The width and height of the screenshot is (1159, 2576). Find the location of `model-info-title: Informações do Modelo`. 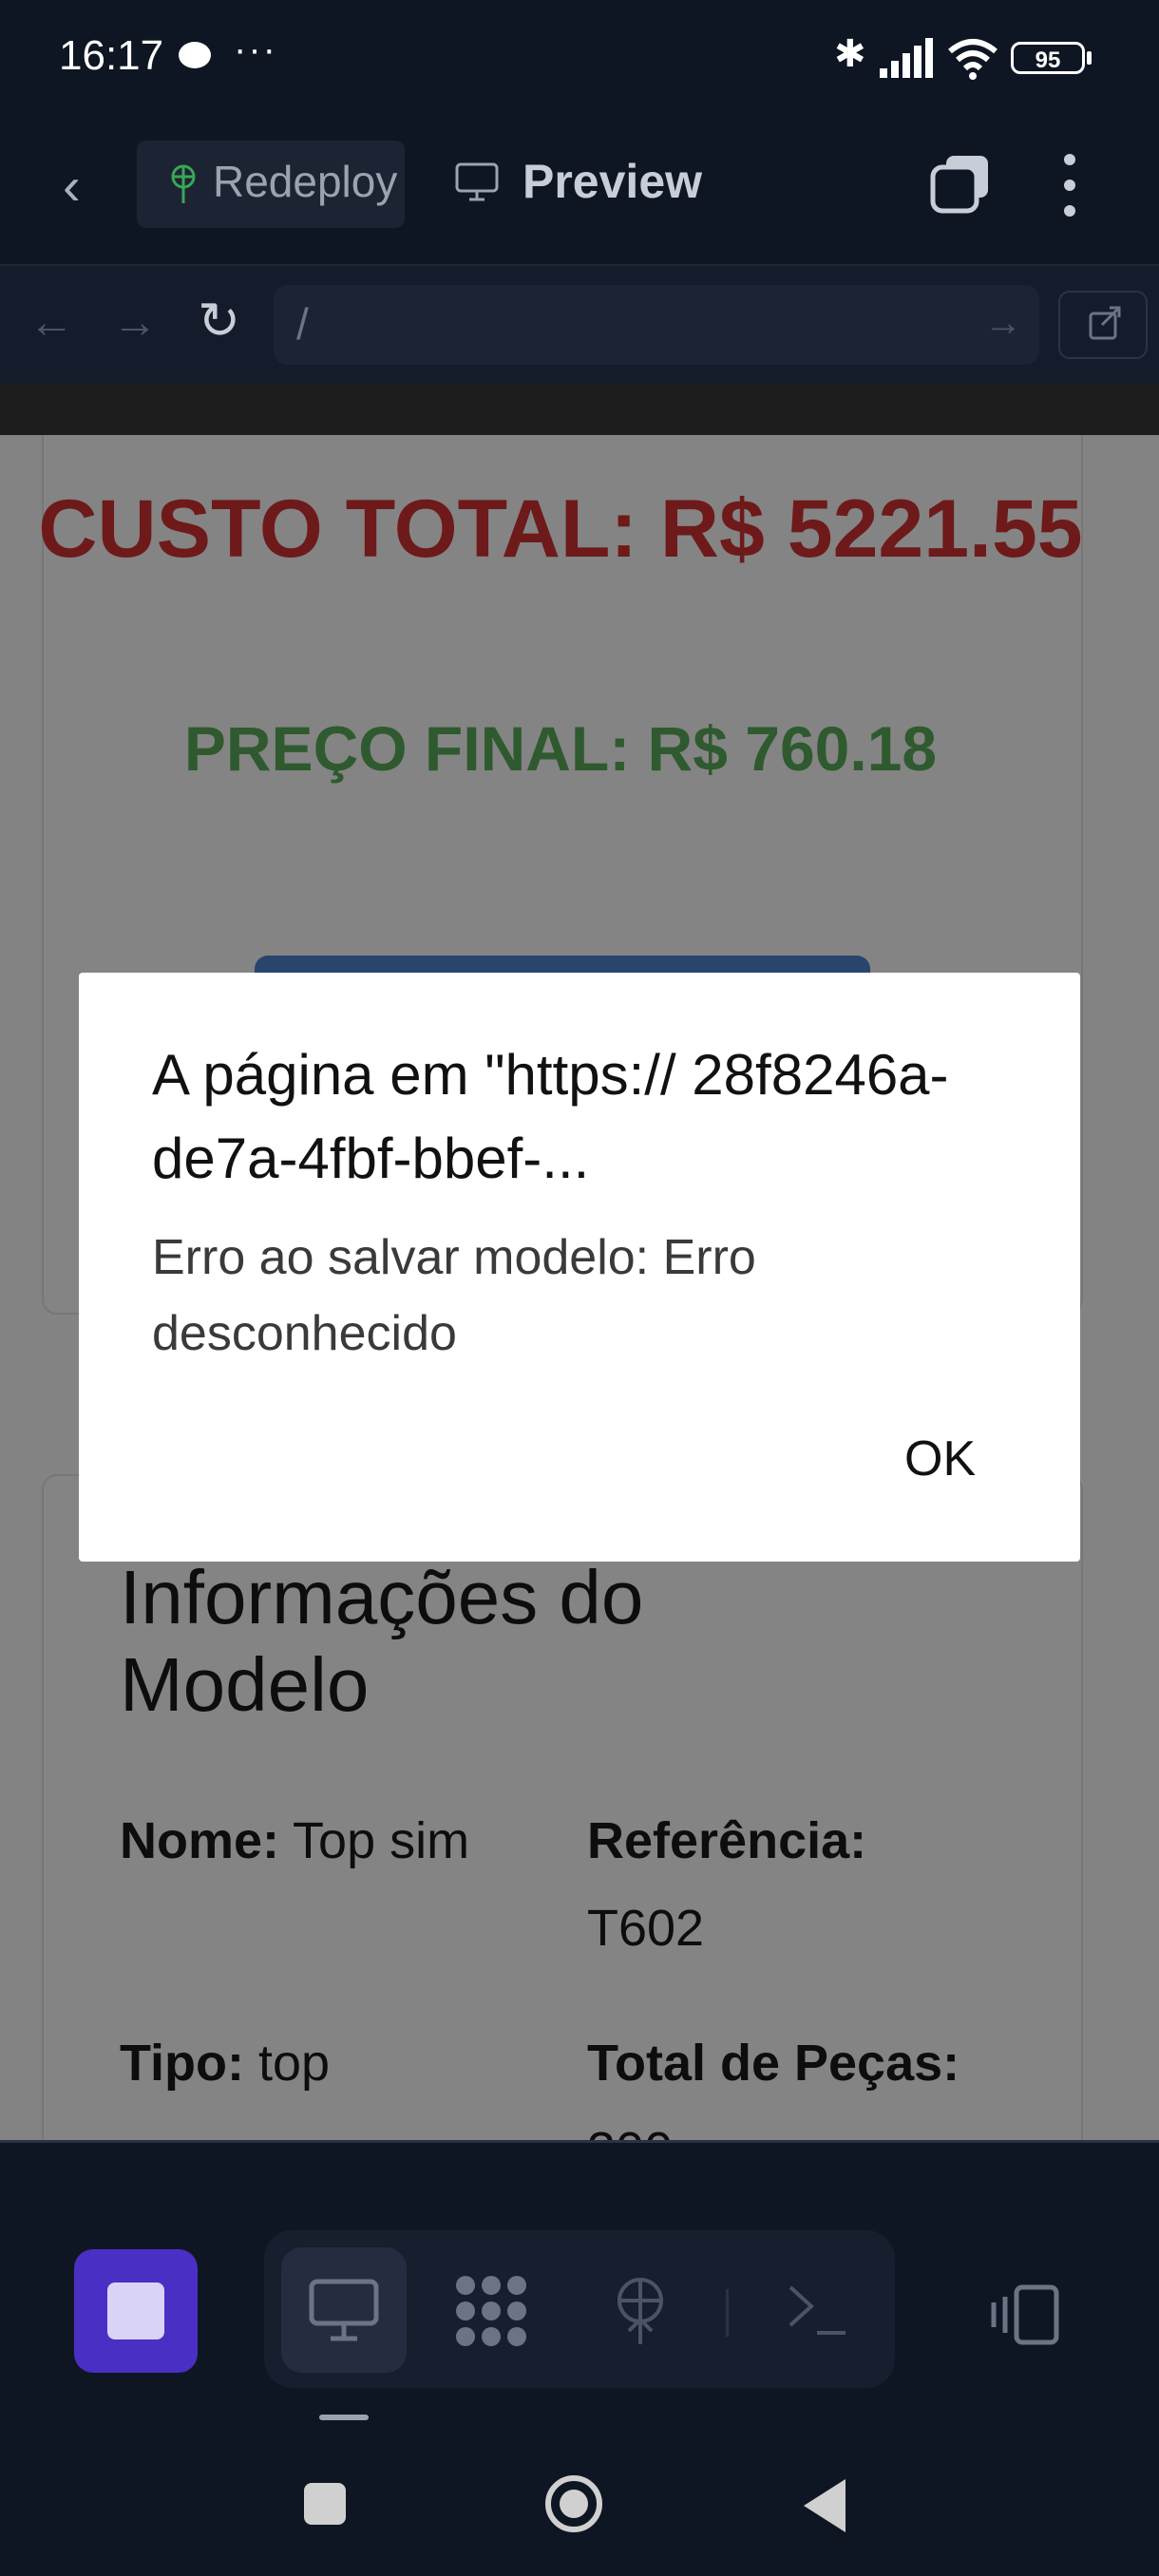

model-info-title: Informações do Modelo is located at coordinates (382, 1641).